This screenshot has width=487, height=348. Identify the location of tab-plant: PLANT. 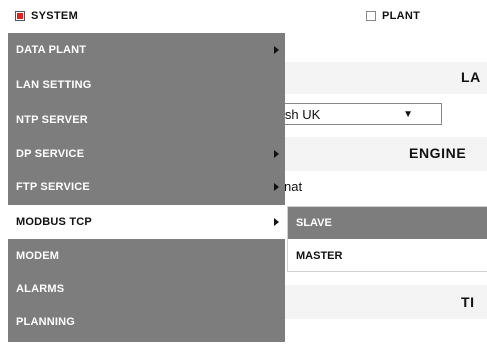
(393, 16).